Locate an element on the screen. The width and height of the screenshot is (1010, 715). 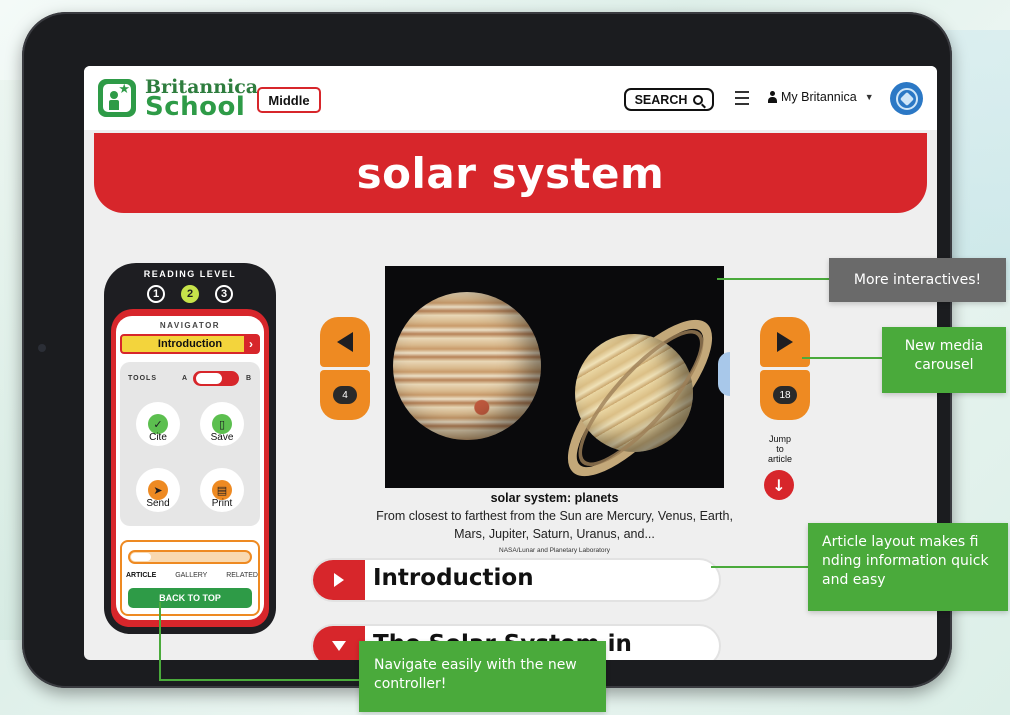
jupiter-image is located at coordinates (467, 366).